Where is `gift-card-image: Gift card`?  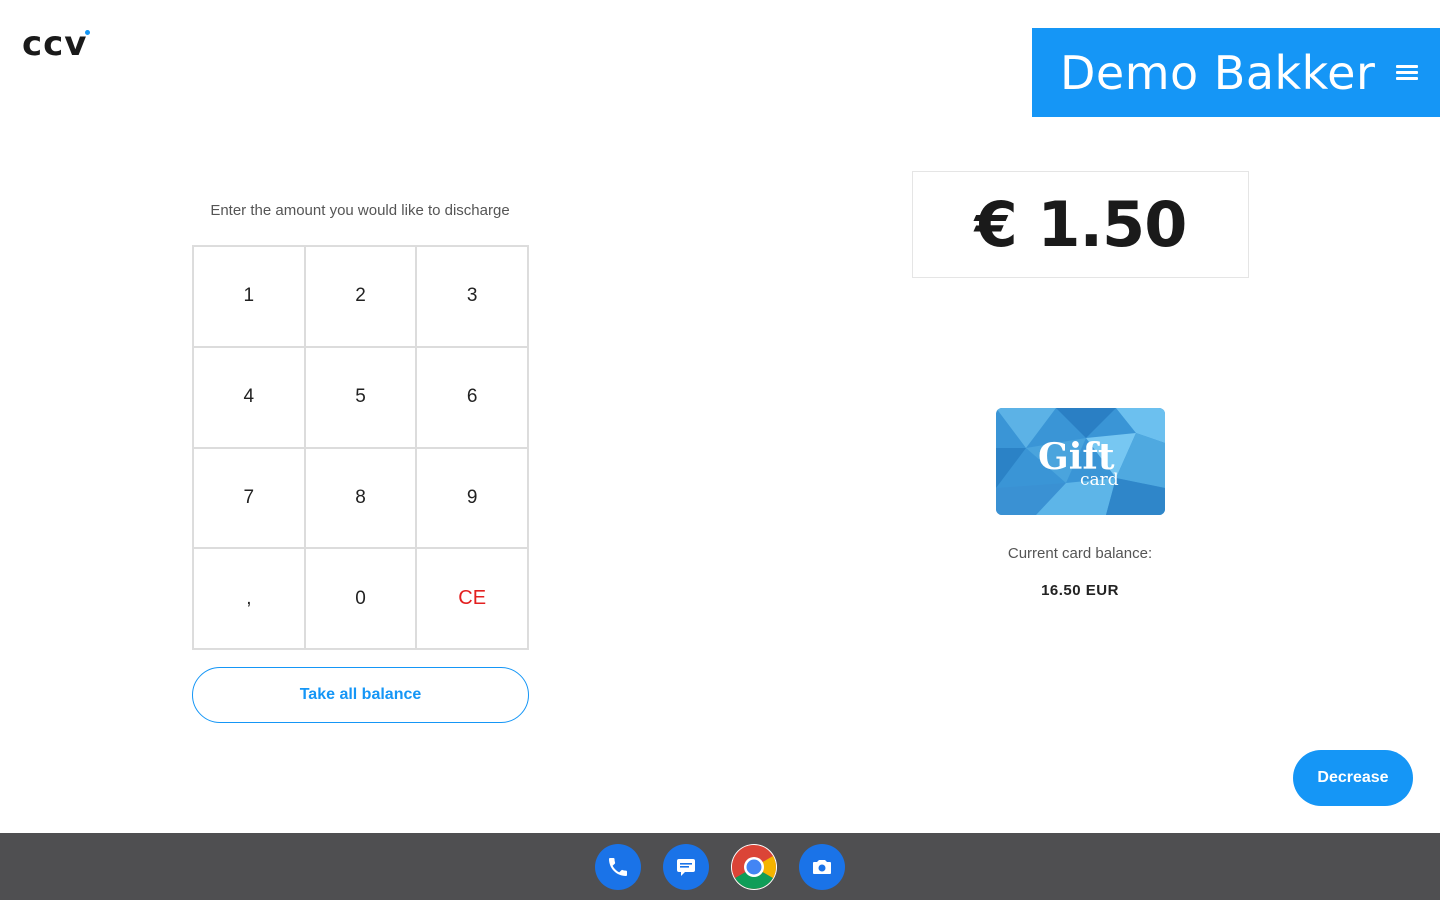
gift-card-image: Gift card is located at coordinates (1080, 461).